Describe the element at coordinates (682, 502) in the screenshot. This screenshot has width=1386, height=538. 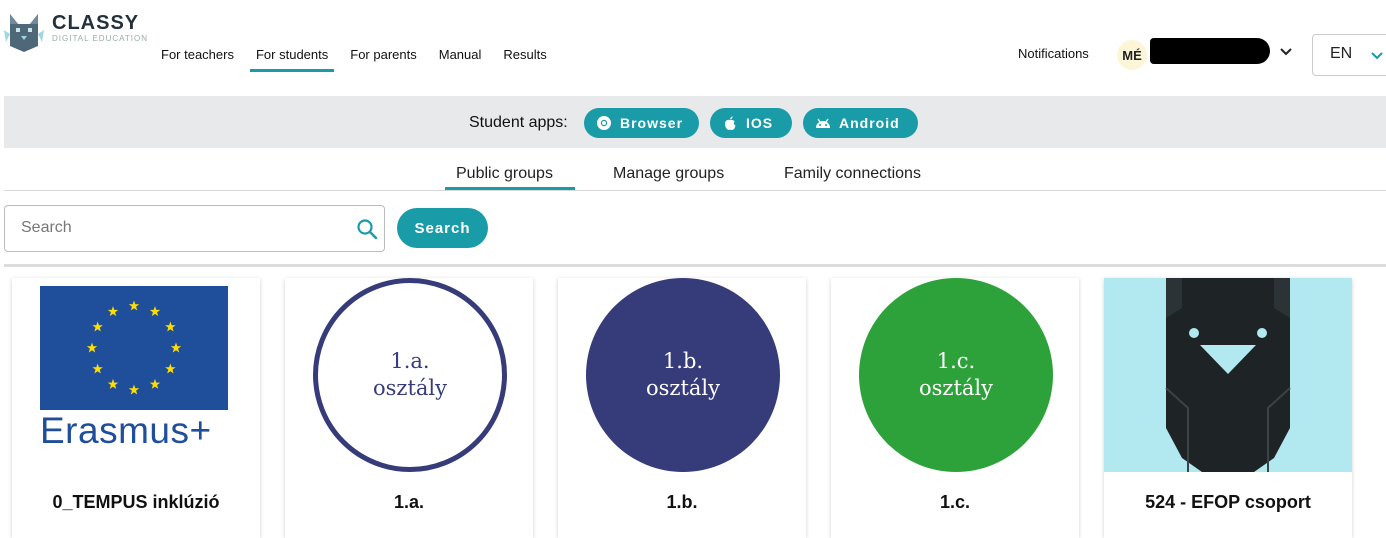
I see `group-card-title: 1.b.` at that location.